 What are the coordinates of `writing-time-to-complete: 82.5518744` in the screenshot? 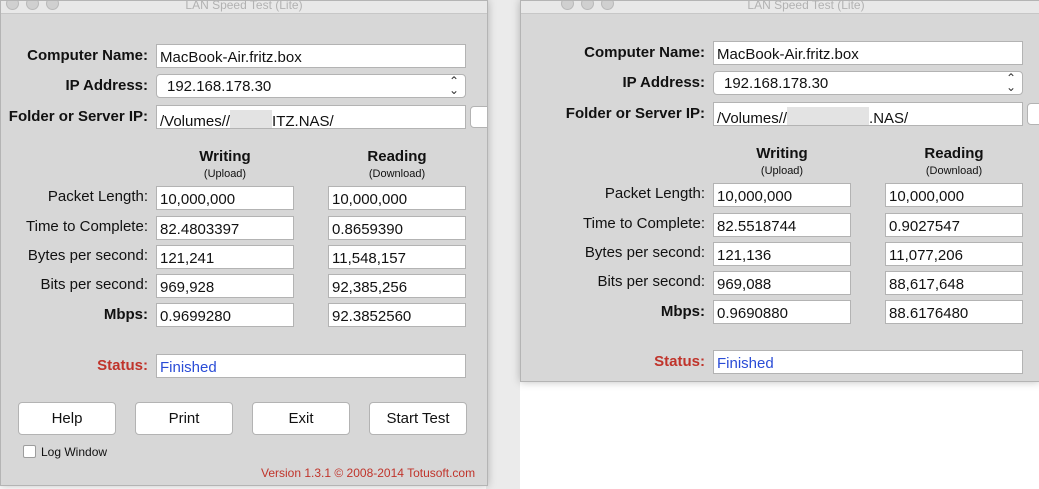 It's located at (782, 225).